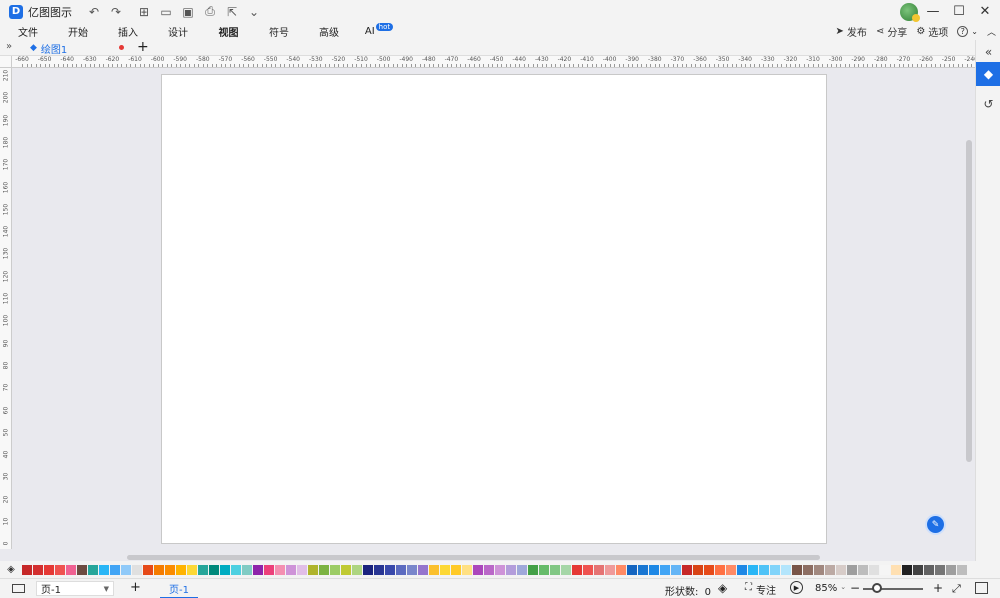 The width and height of the screenshot is (1000, 598). What do you see at coordinates (128, 31) in the screenshot?
I see `menu-item-2: 插入` at bounding box center [128, 31].